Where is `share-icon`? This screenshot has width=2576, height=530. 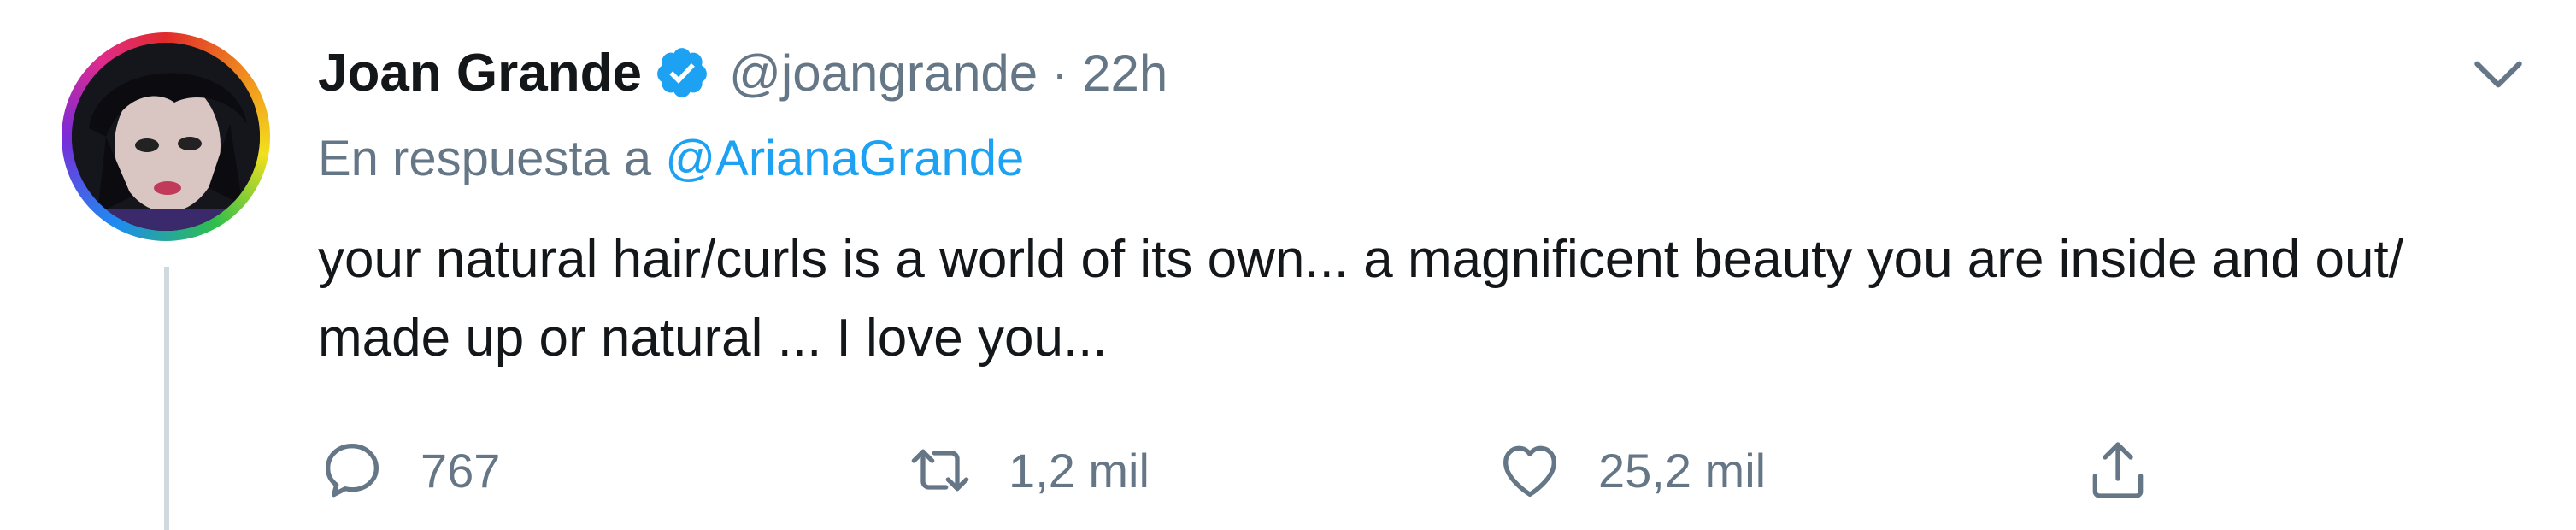
share-icon is located at coordinates (2118, 470).